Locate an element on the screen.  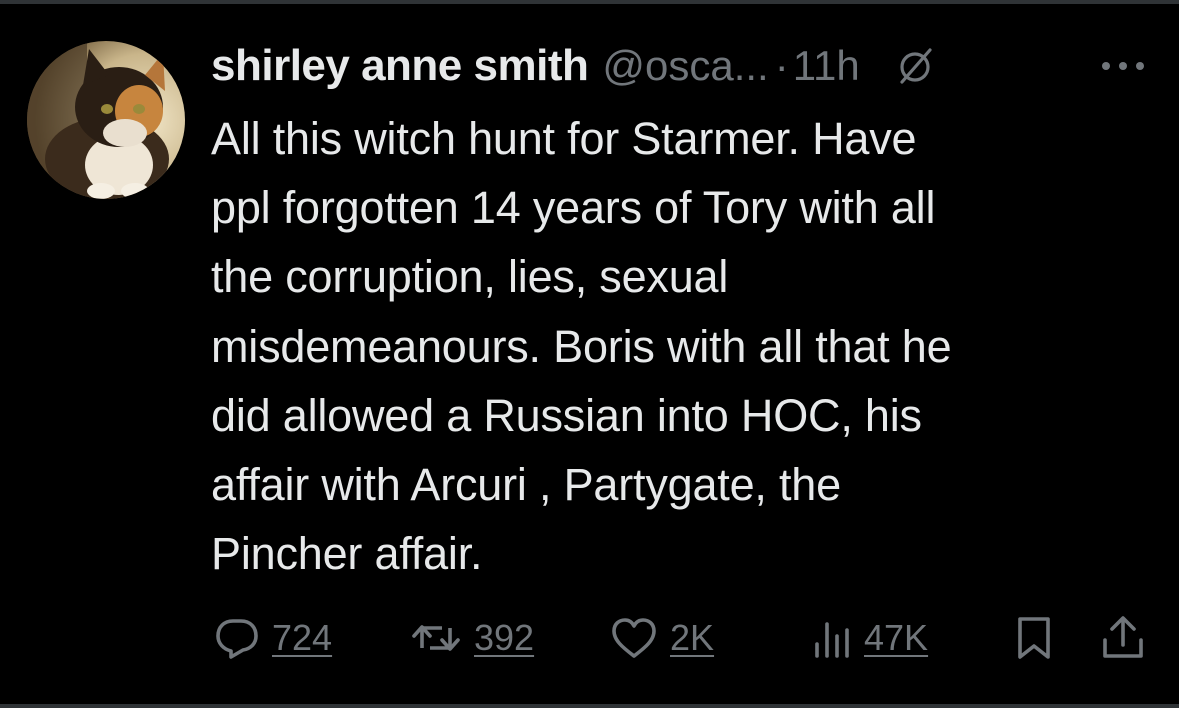
share-button is located at coordinates (1123, 638).